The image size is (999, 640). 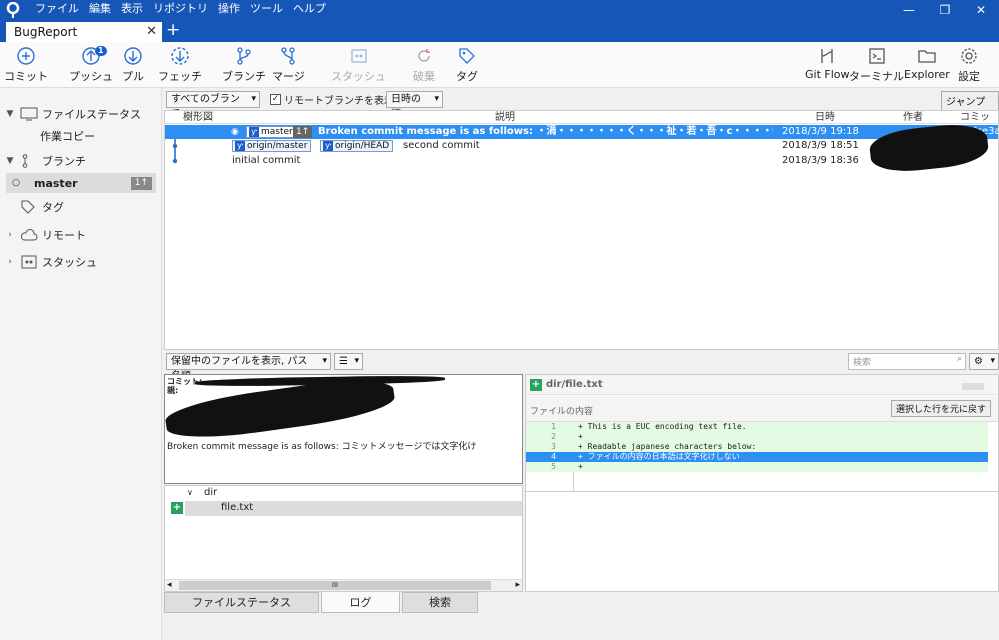 I want to click on terminal-label: ターミナル, so click(x=876, y=76).